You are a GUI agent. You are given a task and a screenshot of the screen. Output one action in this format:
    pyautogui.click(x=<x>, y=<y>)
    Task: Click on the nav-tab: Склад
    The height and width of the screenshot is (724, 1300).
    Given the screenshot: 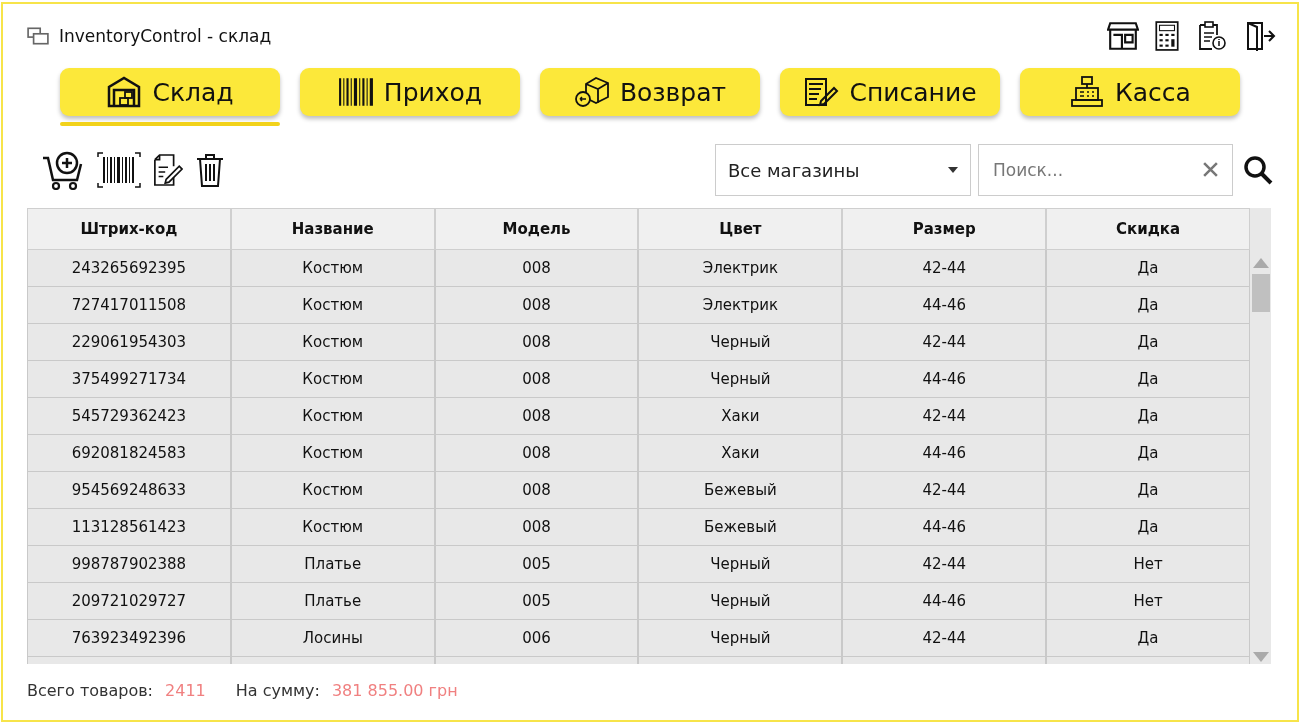 What is the action you would take?
    pyautogui.click(x=170, y=92)
    